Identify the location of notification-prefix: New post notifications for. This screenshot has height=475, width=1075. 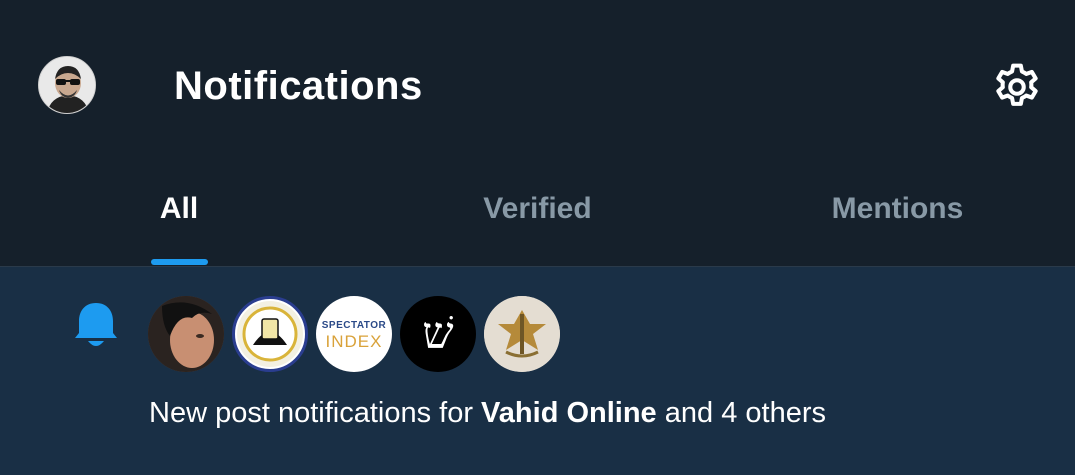
(311, 413).